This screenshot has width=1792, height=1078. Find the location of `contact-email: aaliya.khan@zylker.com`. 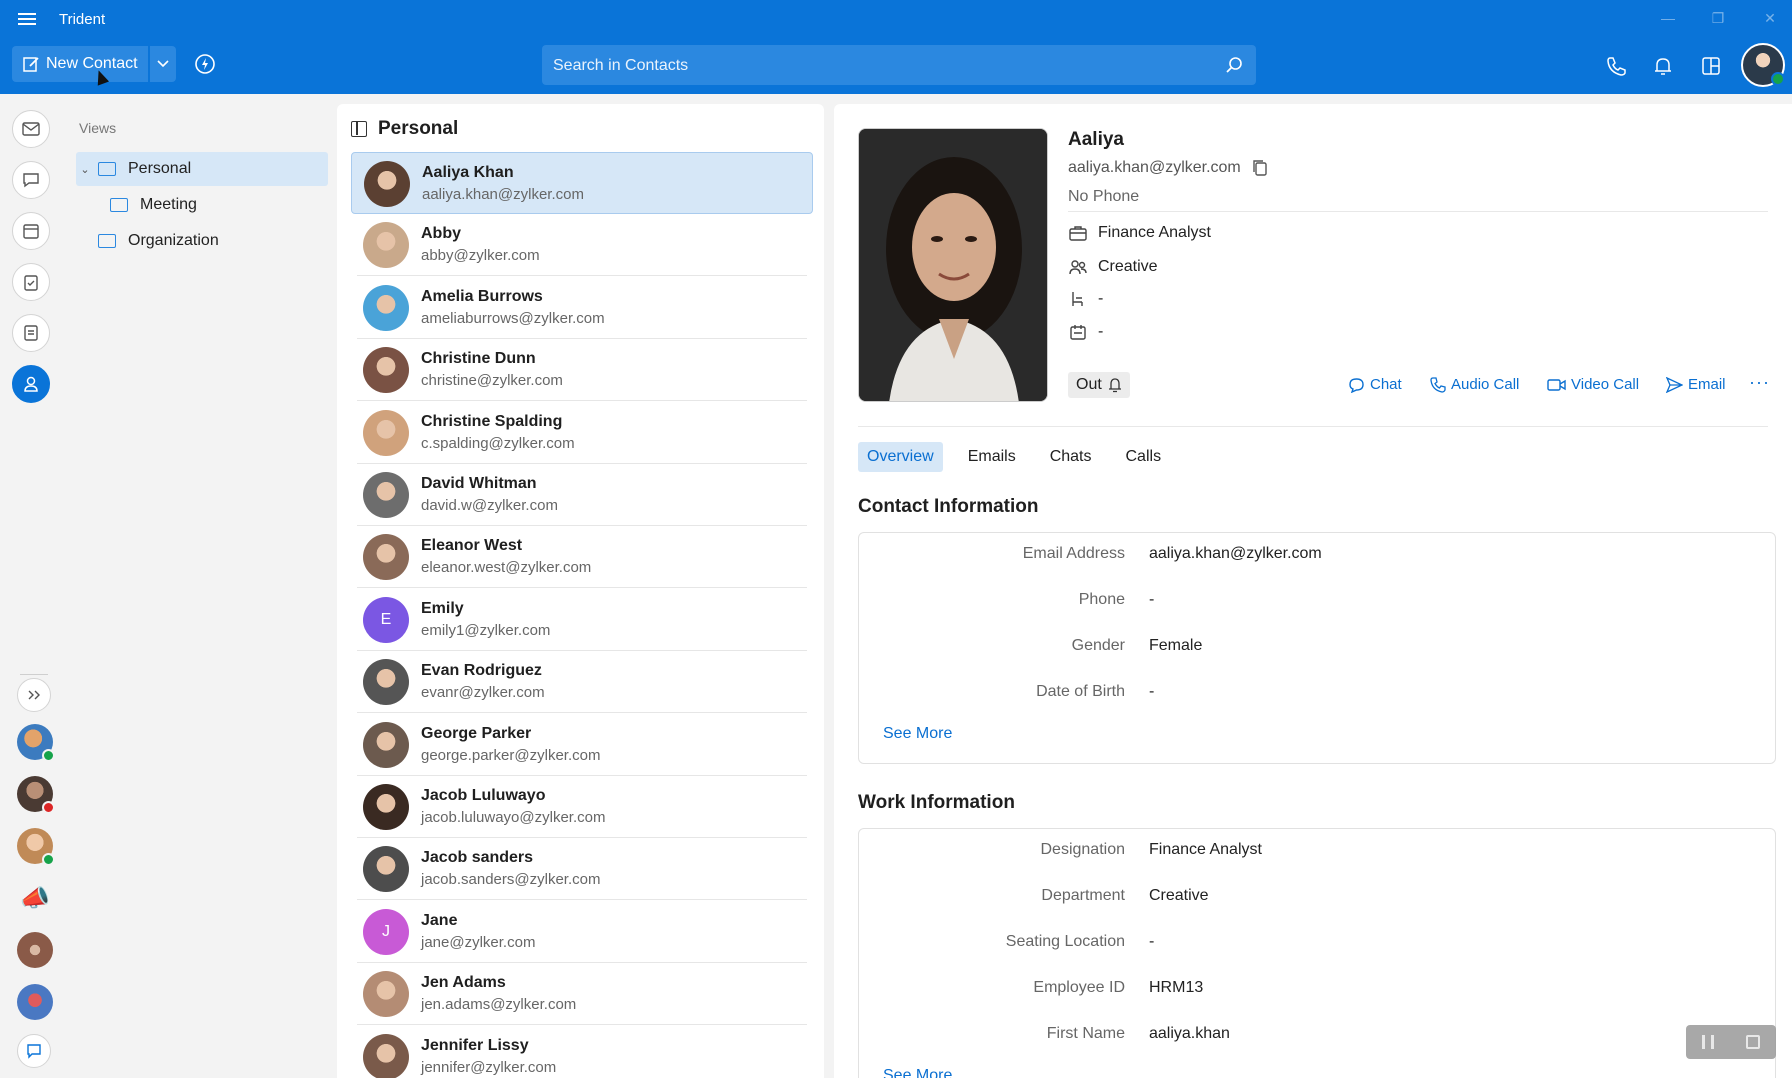

contact-email: aaliya.khan@zylker.com is located at coordinates (1154, 168).